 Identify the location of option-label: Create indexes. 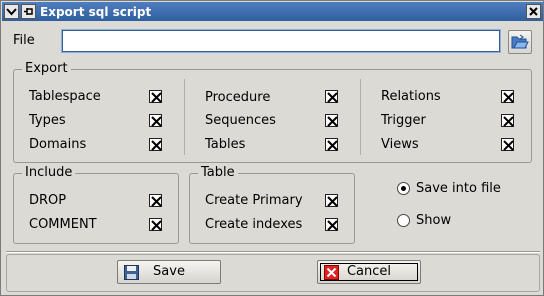
(254, 224).